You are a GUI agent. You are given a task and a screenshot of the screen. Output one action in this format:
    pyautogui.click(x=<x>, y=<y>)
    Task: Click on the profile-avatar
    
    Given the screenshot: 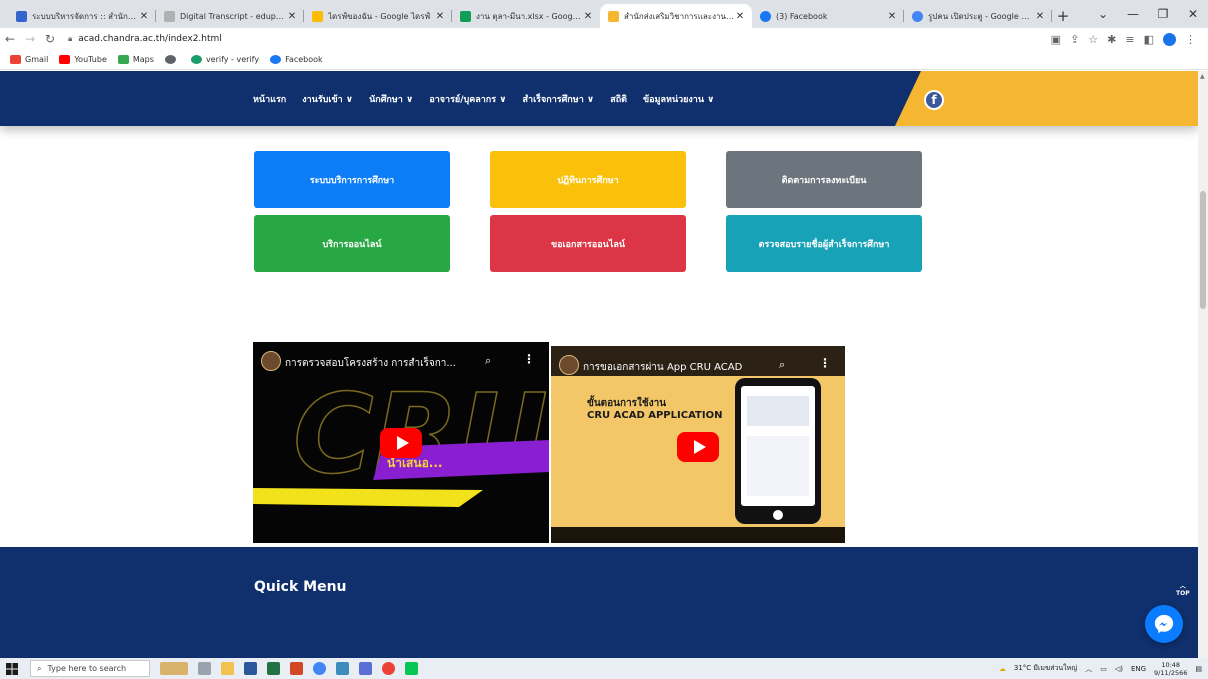 What is the action you would take?
    pyautogui.click(x=1169, y=39)
    